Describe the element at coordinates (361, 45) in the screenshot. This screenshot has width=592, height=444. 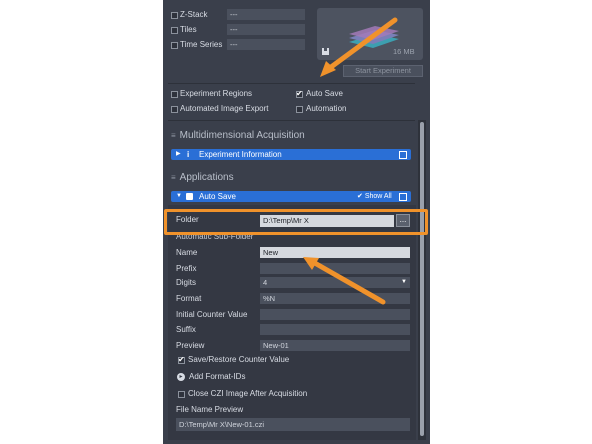
I see `arrow-to-auto-save` at that location.